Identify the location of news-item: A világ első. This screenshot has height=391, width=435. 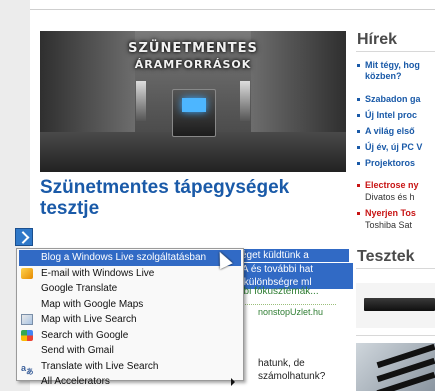
(396, 131).